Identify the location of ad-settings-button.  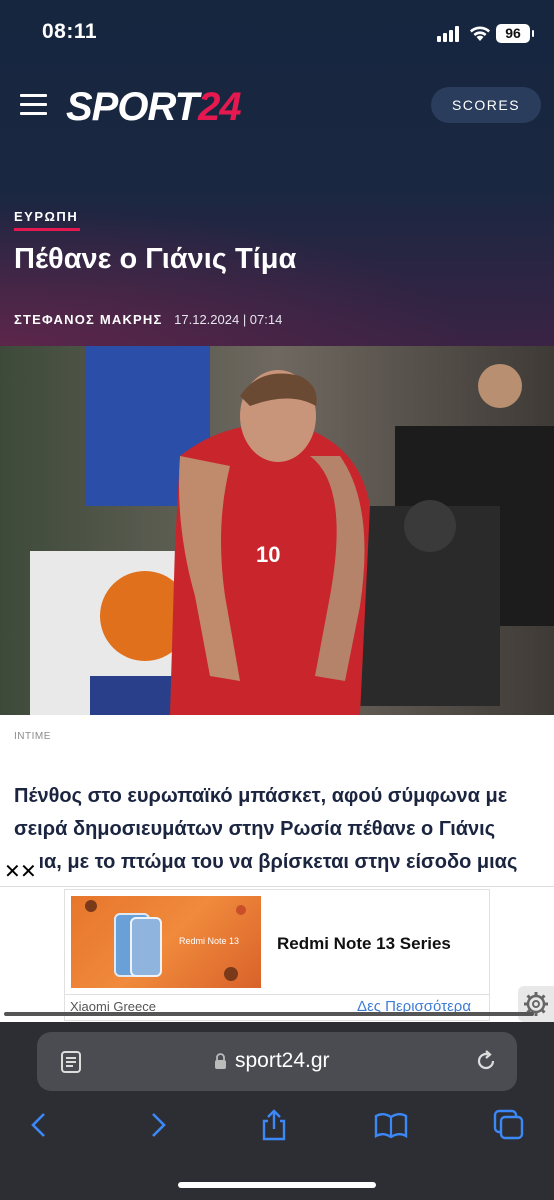
(536, 1004).